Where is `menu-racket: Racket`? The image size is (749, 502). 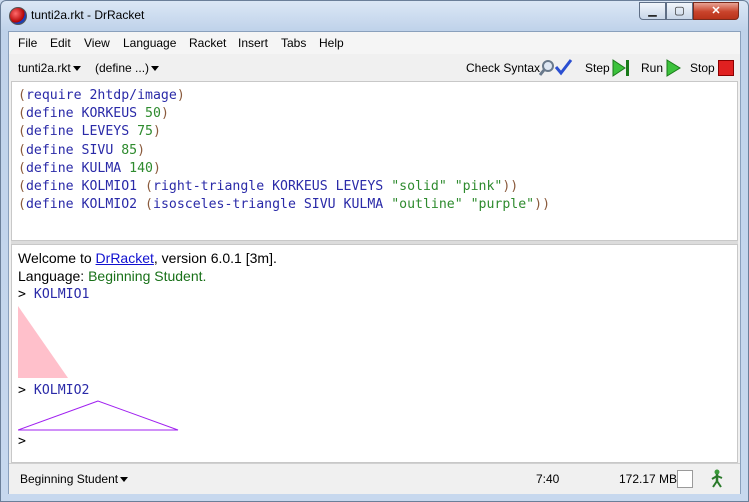
menu-racket: Racket is located at coordinates (207, 43).